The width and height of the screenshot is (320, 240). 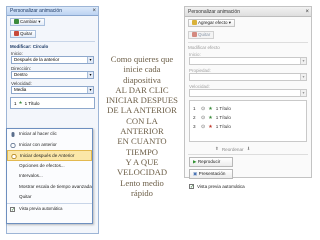 What do you see at coordinates (204, 47) in the screenshot?
I see `modify-heading: Modificar efecto` at bounding box center [204, 47].